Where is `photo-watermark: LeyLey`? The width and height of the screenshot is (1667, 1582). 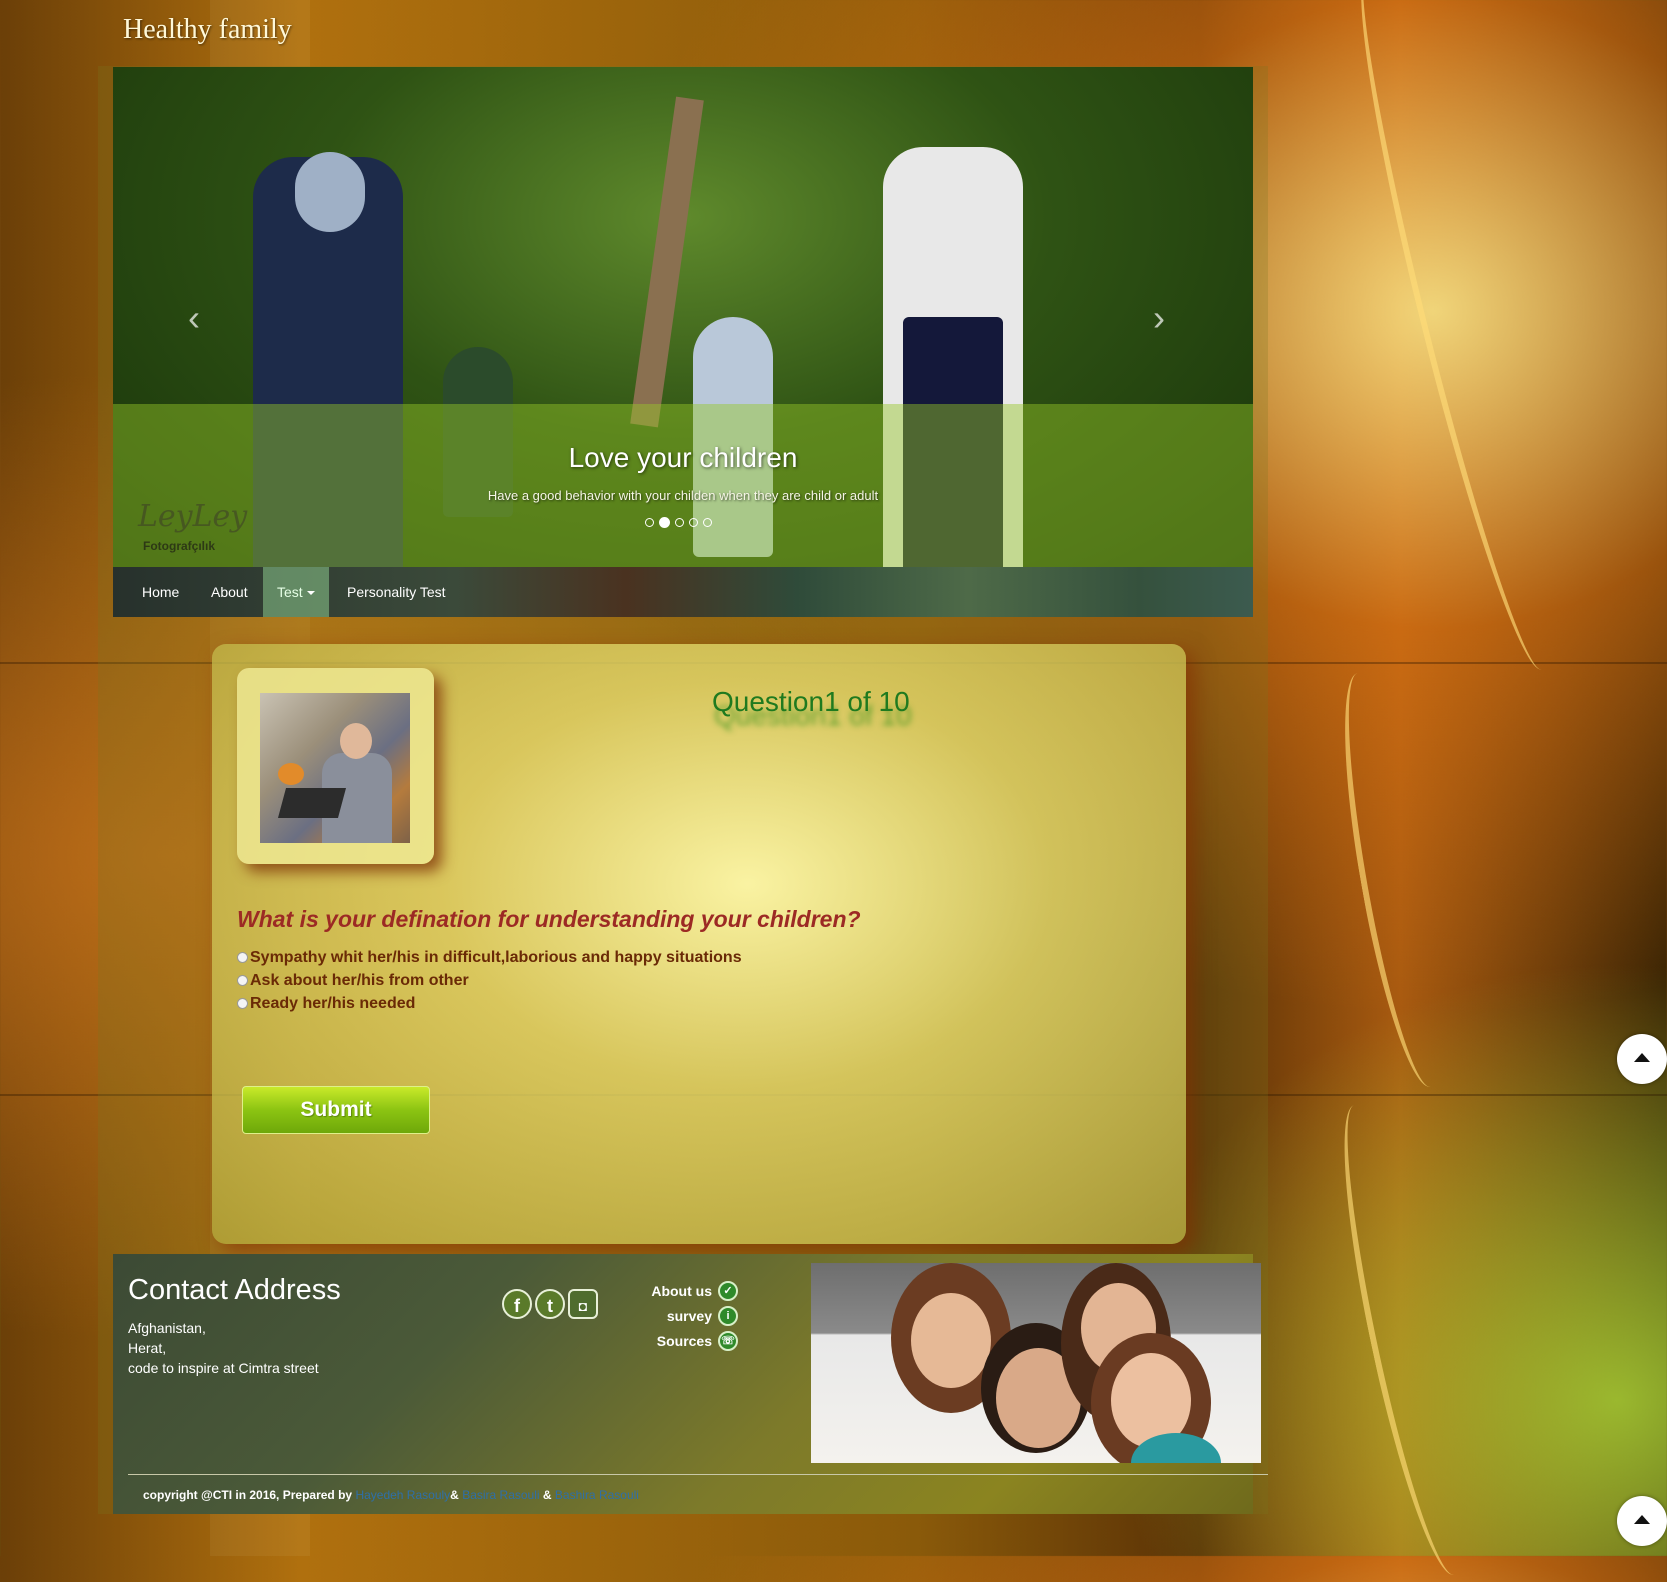
photo-watermark: LeyLey is located at coordinates (193, 516).